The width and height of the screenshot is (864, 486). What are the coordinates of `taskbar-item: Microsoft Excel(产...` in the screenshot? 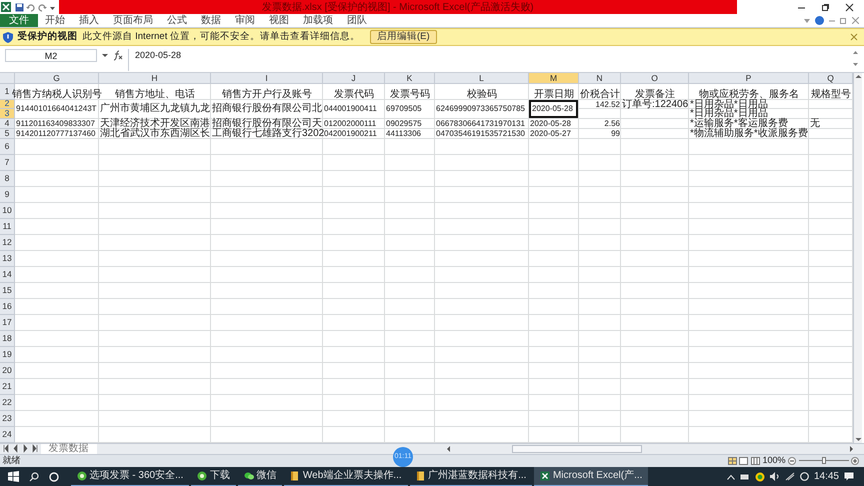 It's located at (591, 476).